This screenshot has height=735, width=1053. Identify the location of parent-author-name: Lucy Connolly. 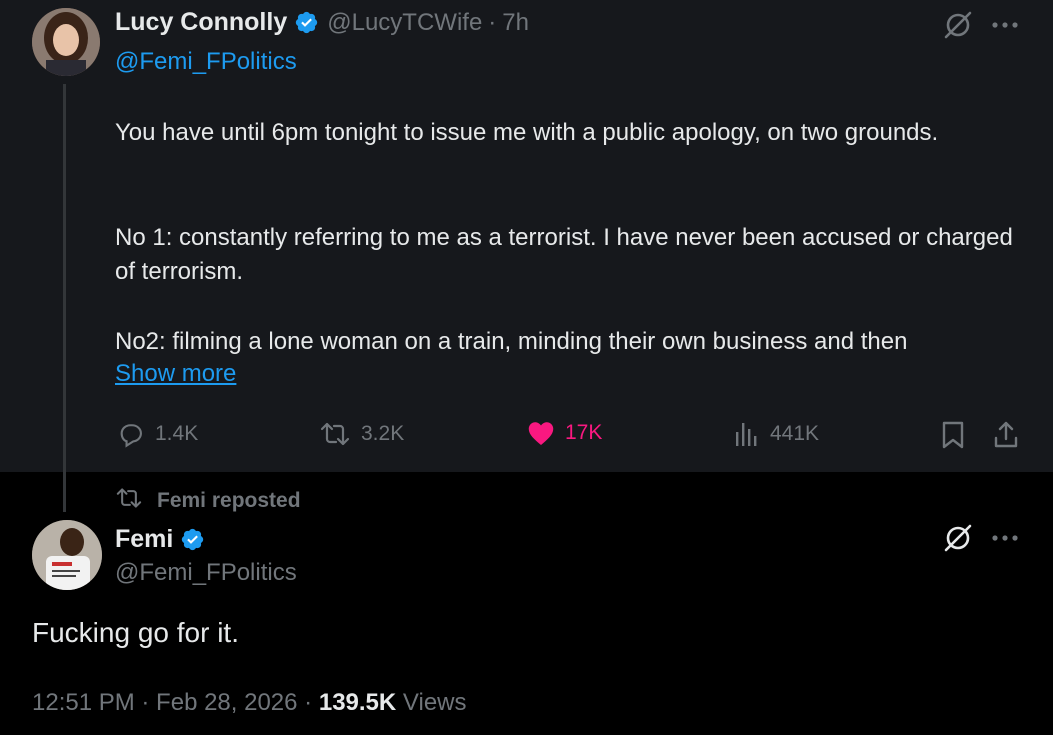
(201, 22).